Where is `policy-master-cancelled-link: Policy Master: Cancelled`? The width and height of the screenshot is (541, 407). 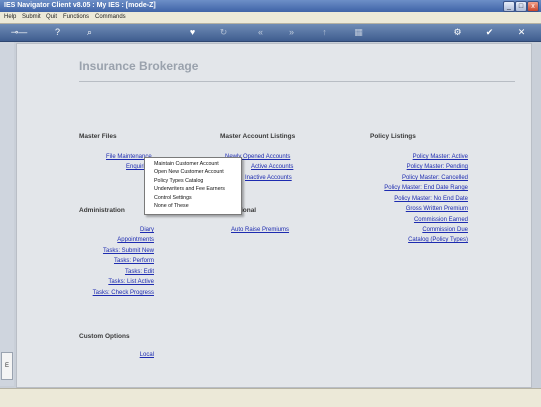 policy-master-cancelled-link: Policy Master: Cancelled is located at coordinates (407, 178).